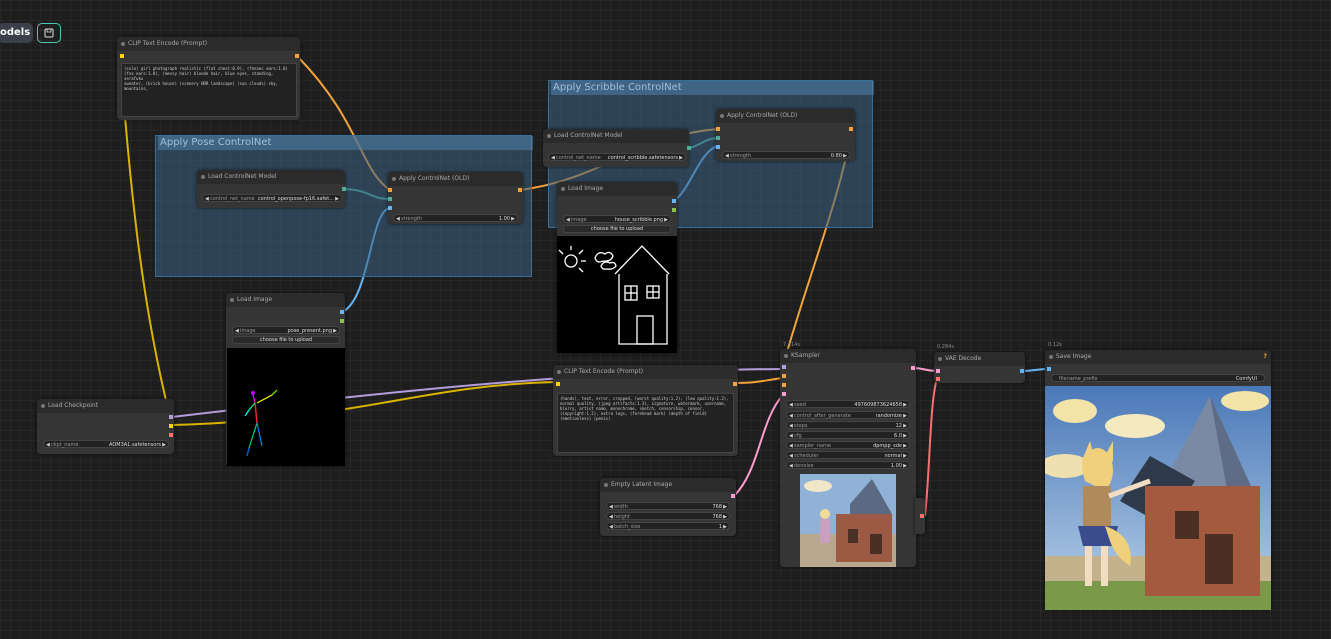 This screenshot has height=639, width=1331. What do you see at coordinates (786, 155) in the screenshot?
I see `strength-slider: ◀ strength 0.80 ▶` at bounding box center [786, 155].